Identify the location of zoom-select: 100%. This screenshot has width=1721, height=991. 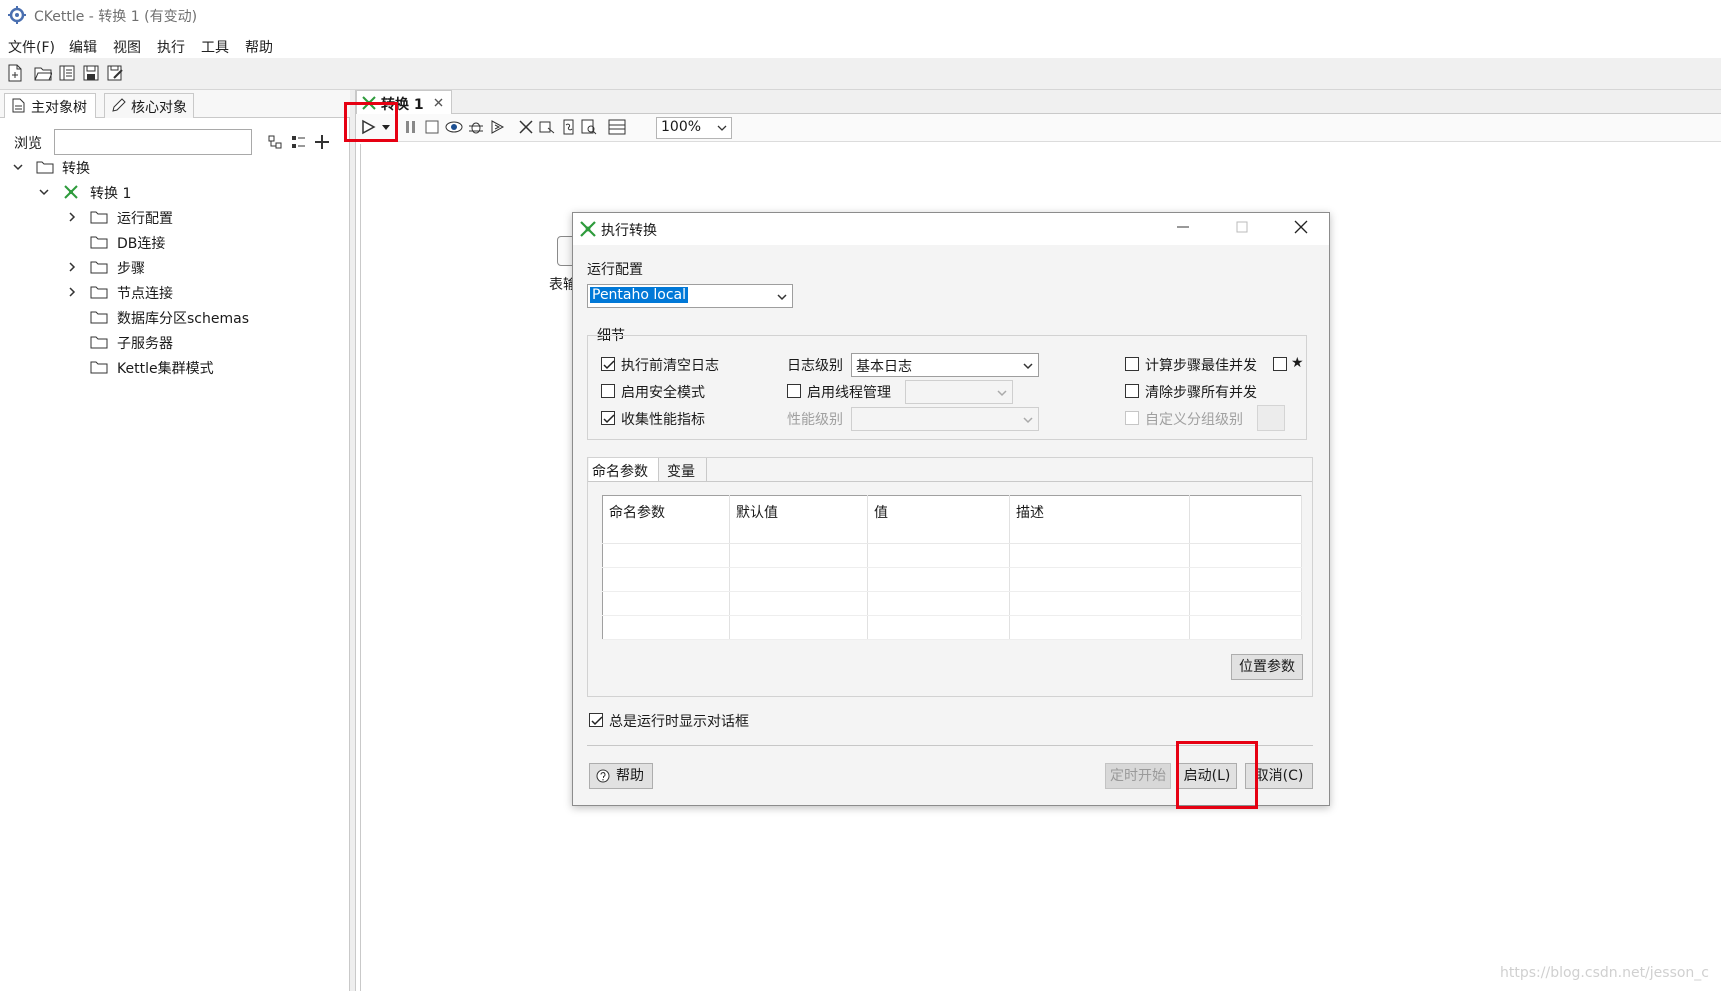
(694, 128).